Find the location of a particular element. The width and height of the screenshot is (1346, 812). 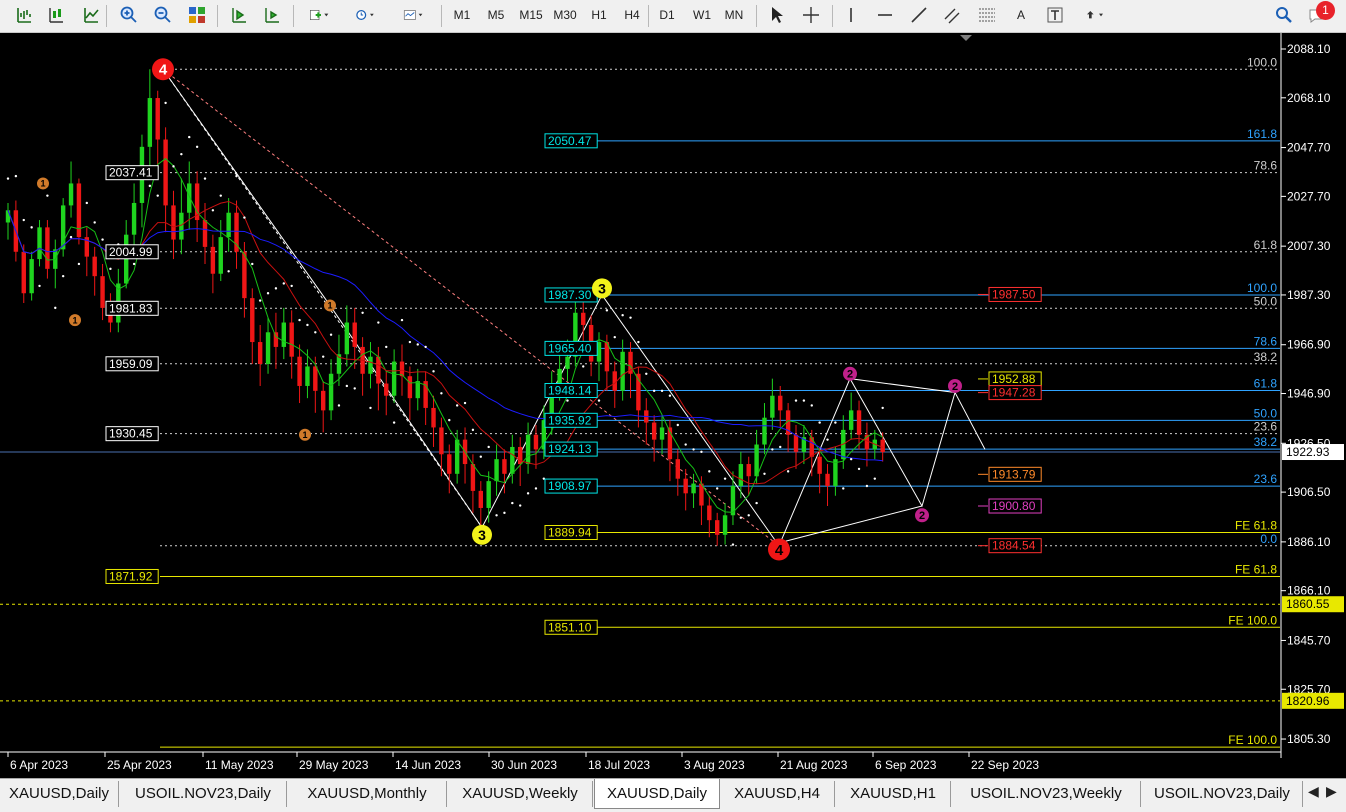

arrows-dropdown-icon is located at coordinates (1095, 15).